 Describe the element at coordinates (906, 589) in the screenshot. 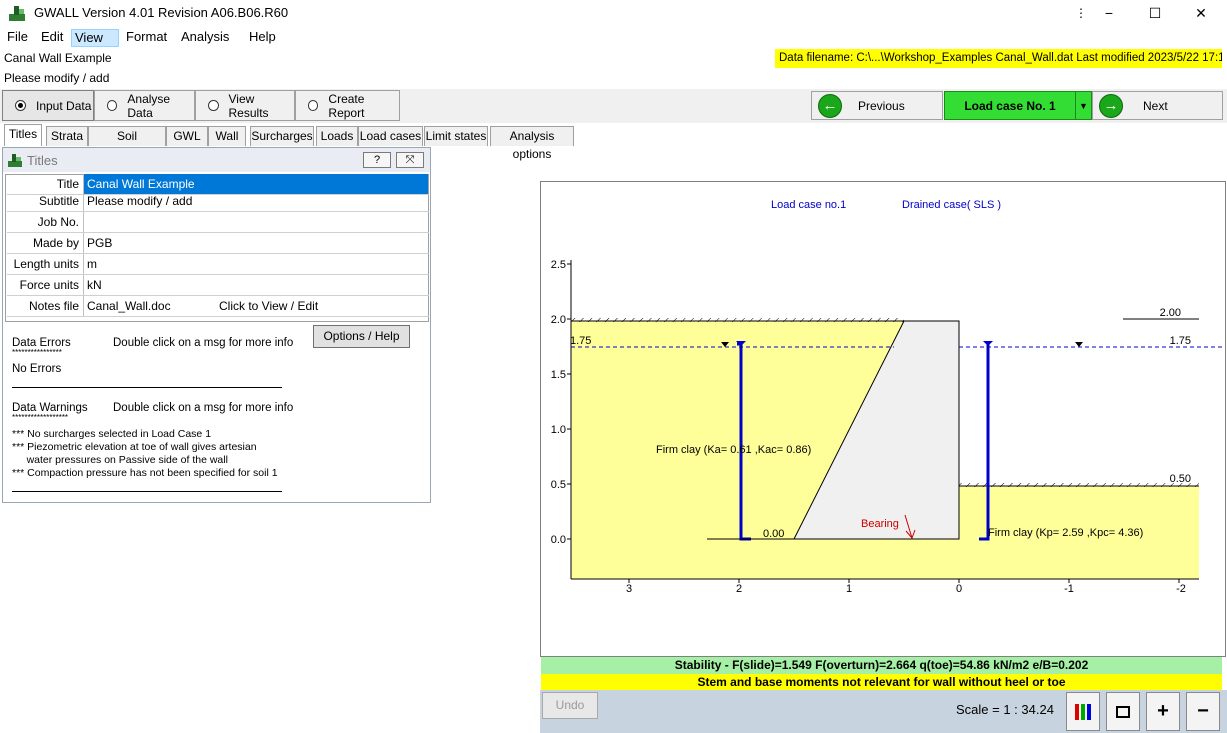

I see `x-tick-labels: 3 2 1 0 -1 -2` at that location.